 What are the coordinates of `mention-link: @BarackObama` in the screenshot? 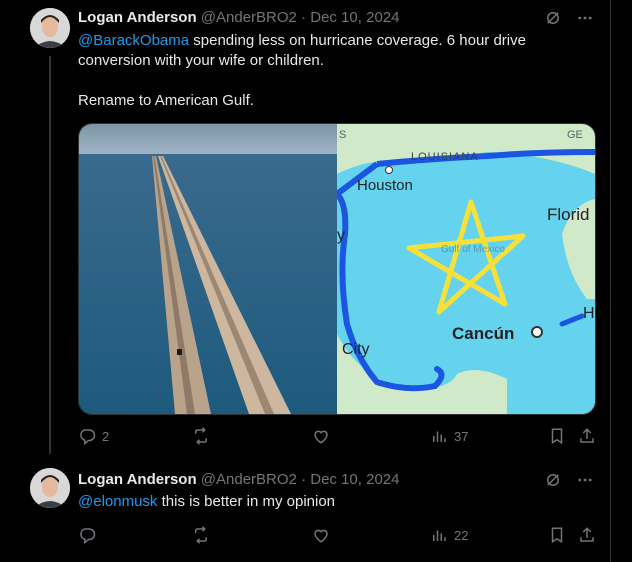 It's located at (133, 40).